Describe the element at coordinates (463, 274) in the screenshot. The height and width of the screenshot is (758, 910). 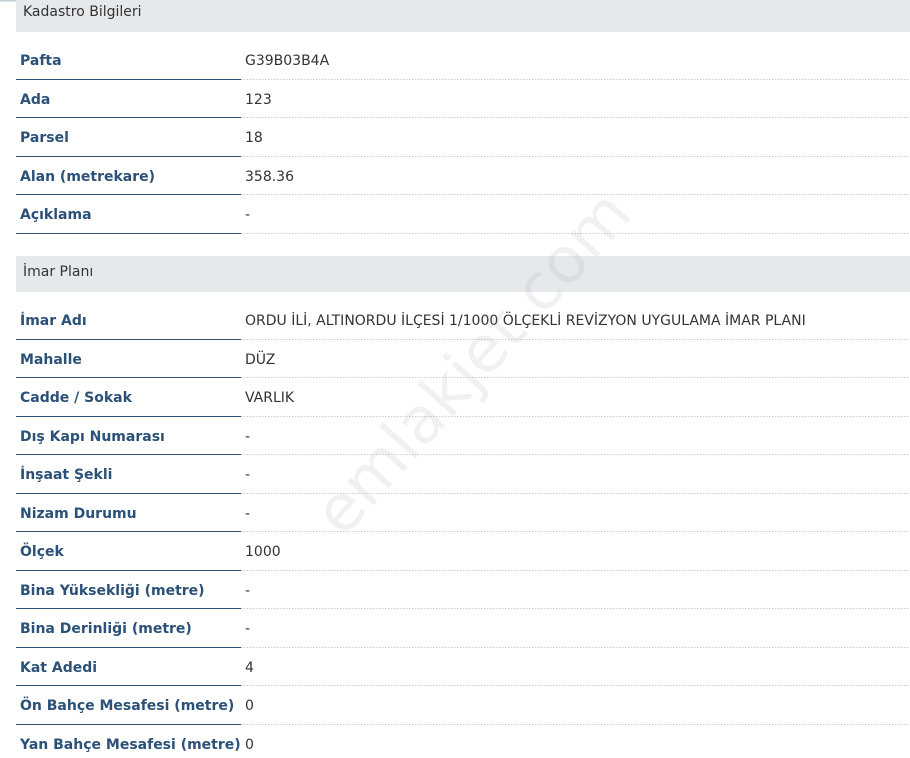
I see `section-header-imar: İmar Planı` at that location.